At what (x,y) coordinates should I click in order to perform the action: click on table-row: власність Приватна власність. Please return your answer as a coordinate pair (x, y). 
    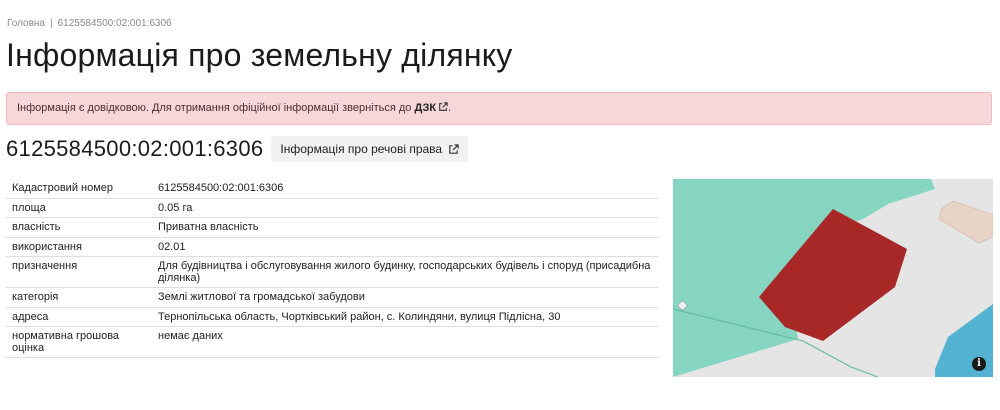
    Looking at the image, I should click on (332, 227).